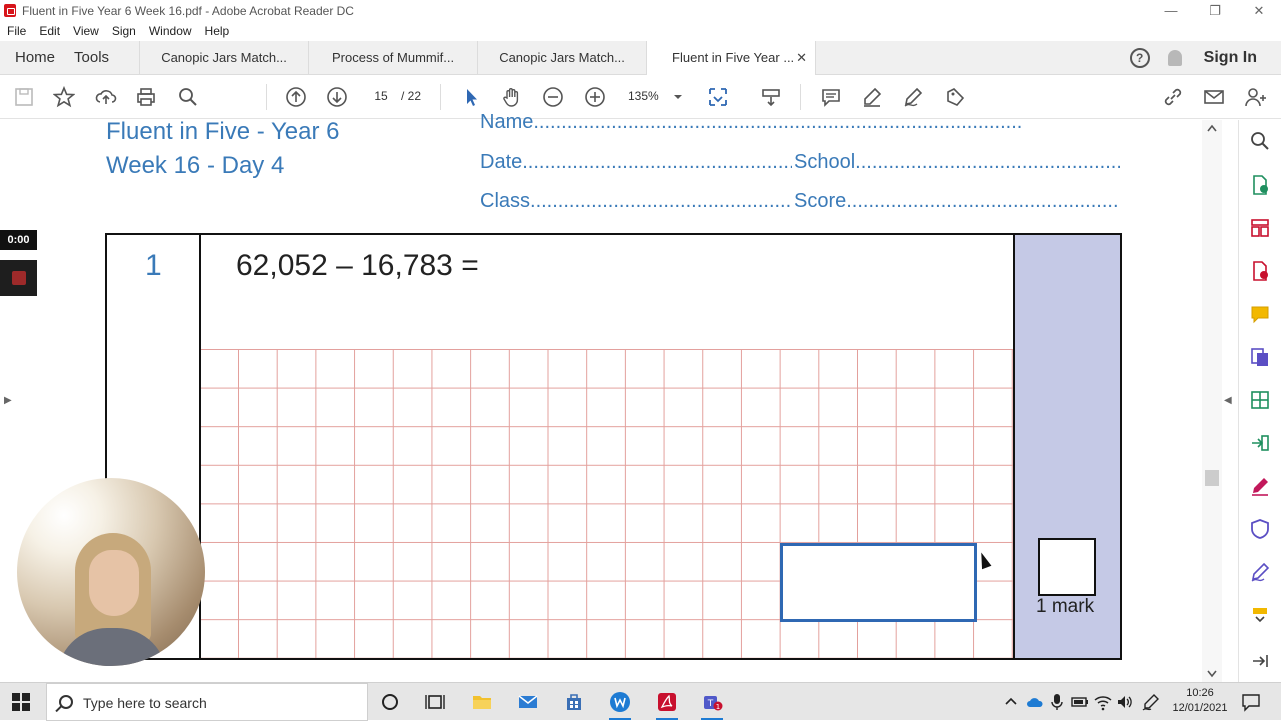 The height and width of the screenshot is (721, 1281). What do you see at coordinates (145, 703) in the screenshot?
I see `search-placeholder: Type here to search` at bounding box center [145, 703].